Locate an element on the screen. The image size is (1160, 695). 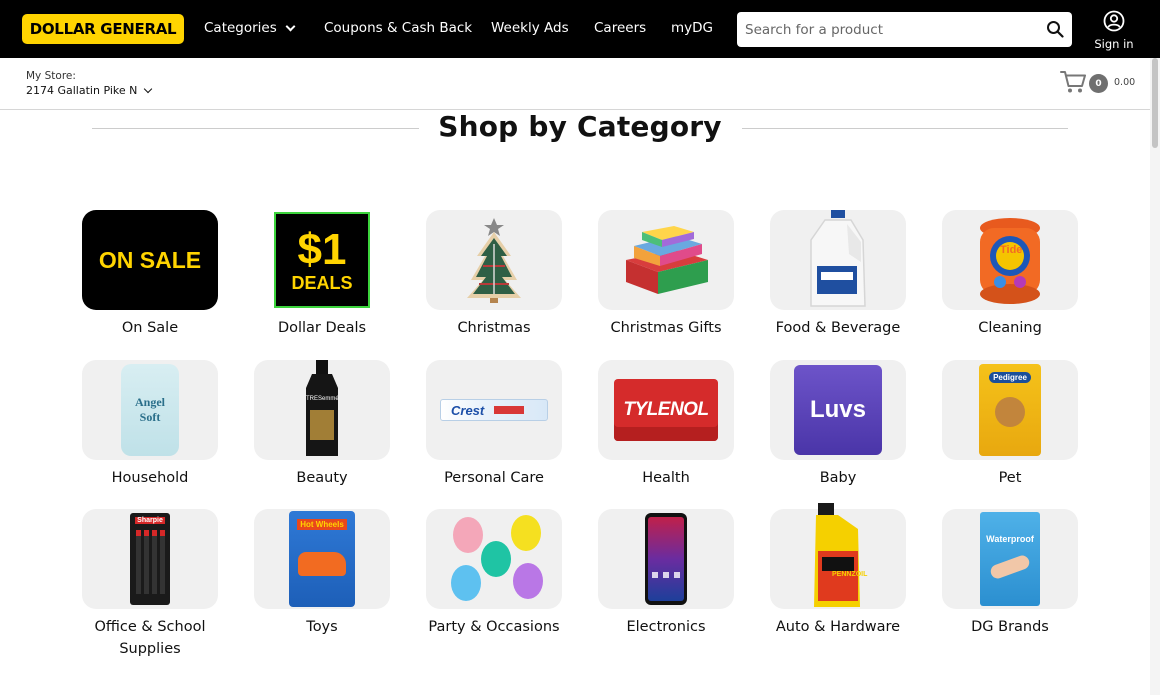
electronics-image is located at coordinates (666, 559).